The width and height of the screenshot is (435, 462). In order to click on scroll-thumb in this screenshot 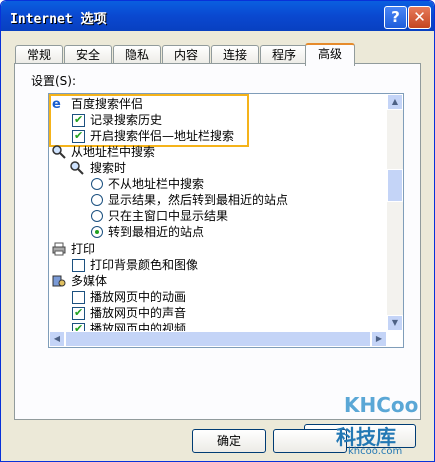, I will do `click(395, 185)`.